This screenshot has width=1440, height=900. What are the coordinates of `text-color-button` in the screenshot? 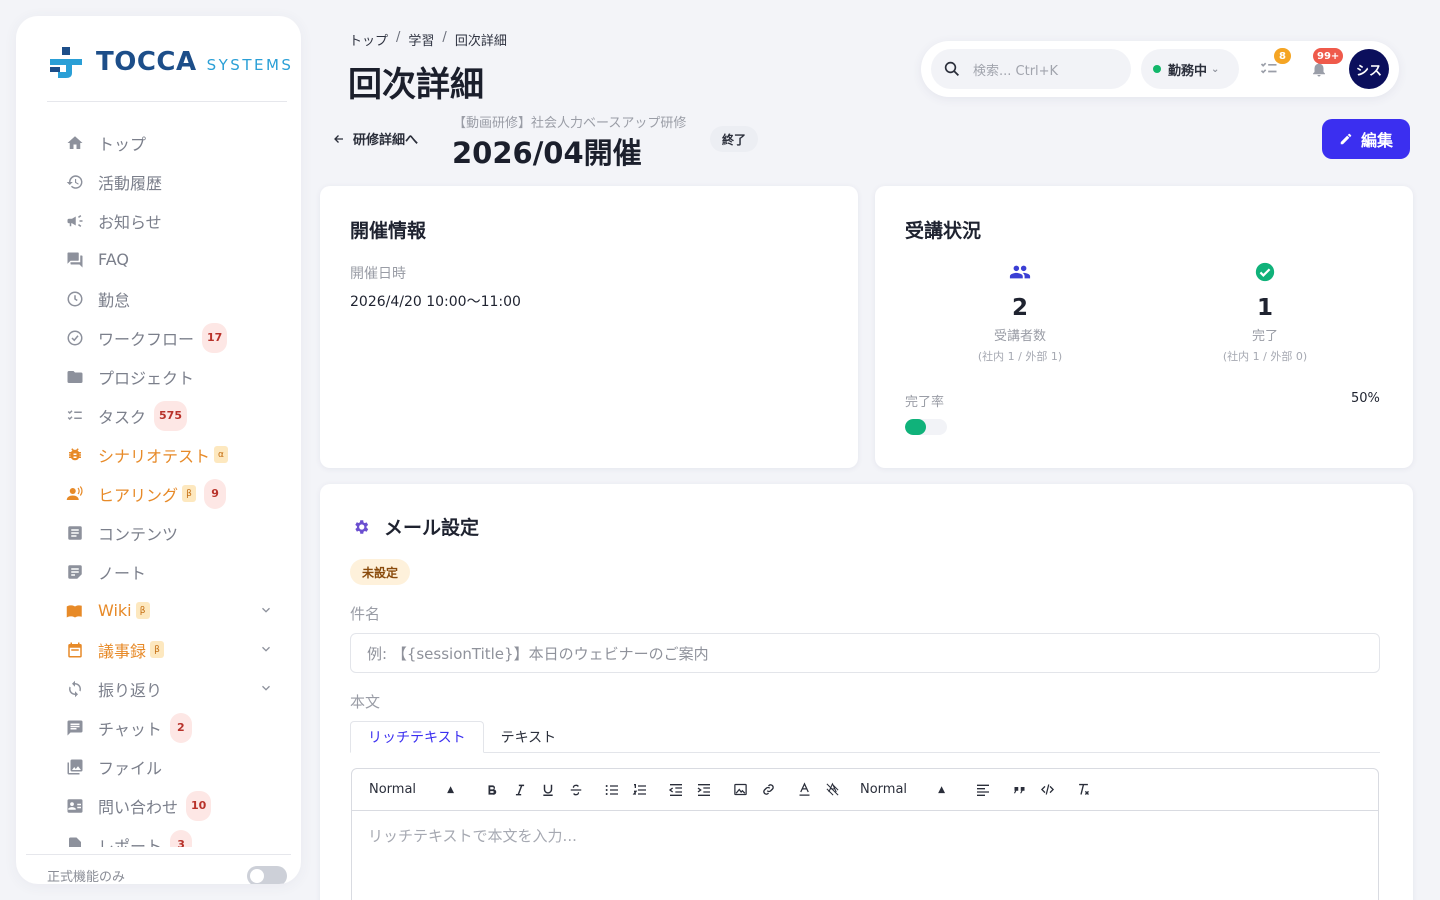 It's located at (804, 790).